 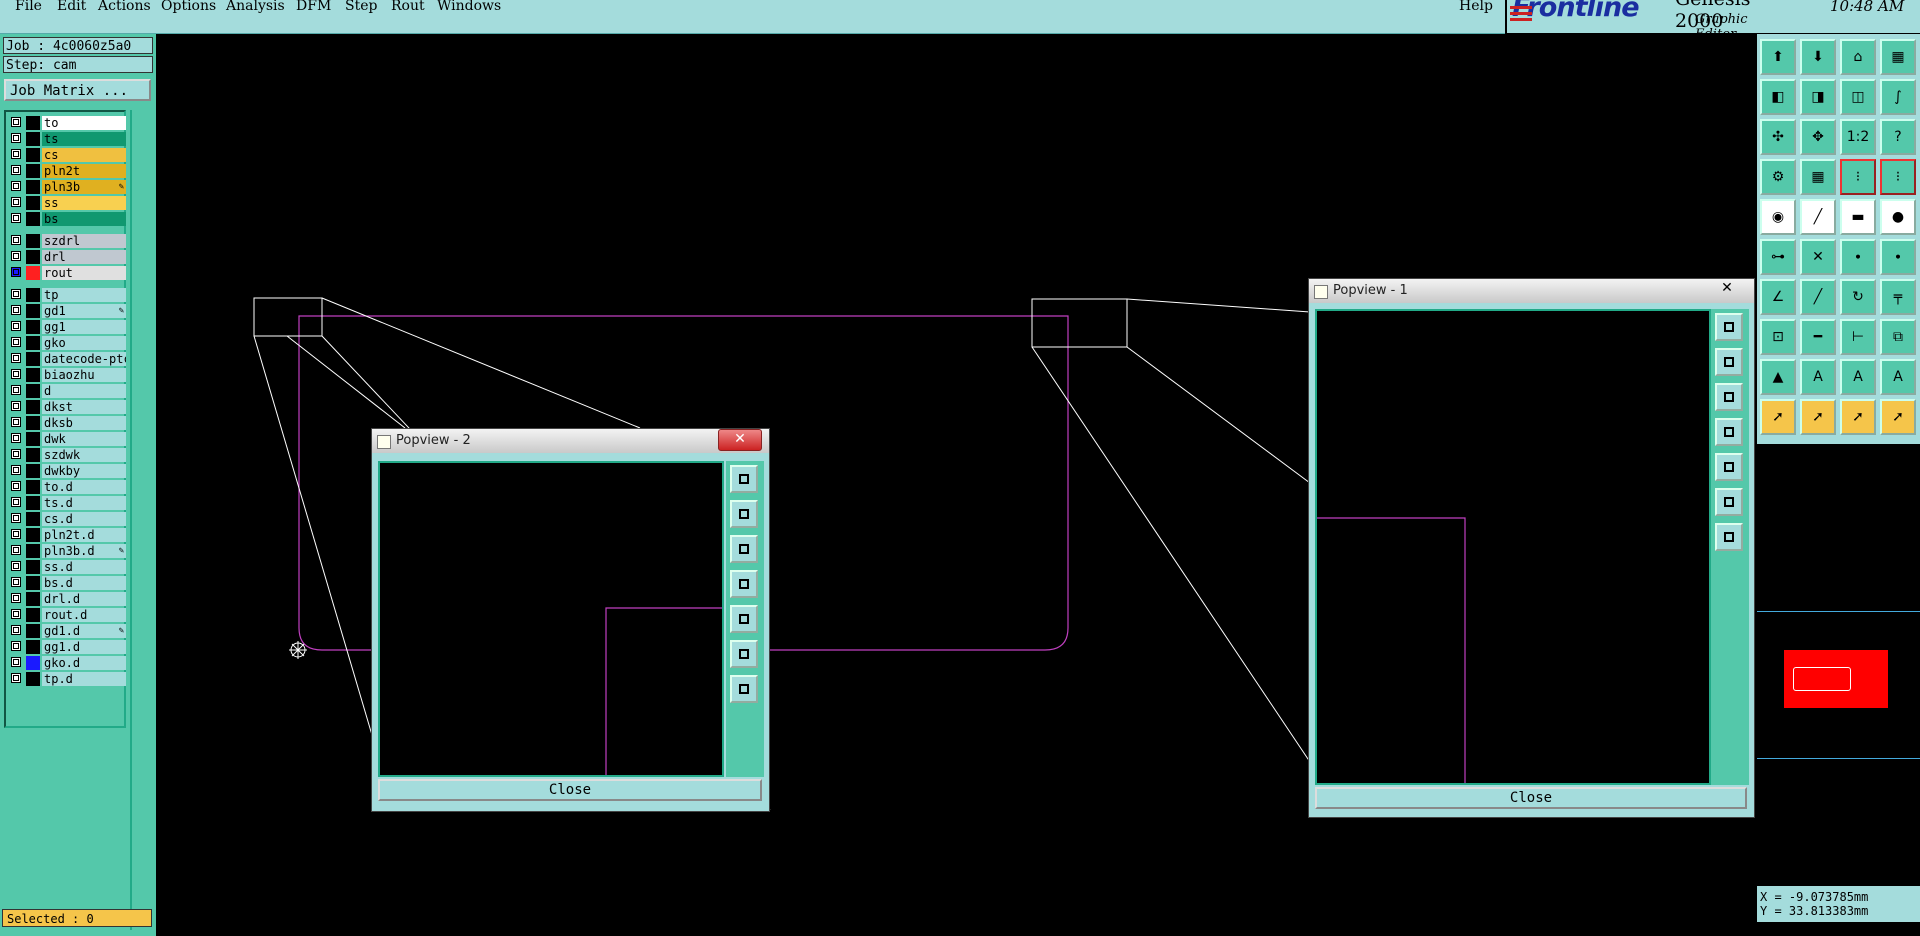 What do you see at coordinates (1898, 97) in the screenshot?
I see `pan-s-icon: ∫` at bounding box center [1898, 97].